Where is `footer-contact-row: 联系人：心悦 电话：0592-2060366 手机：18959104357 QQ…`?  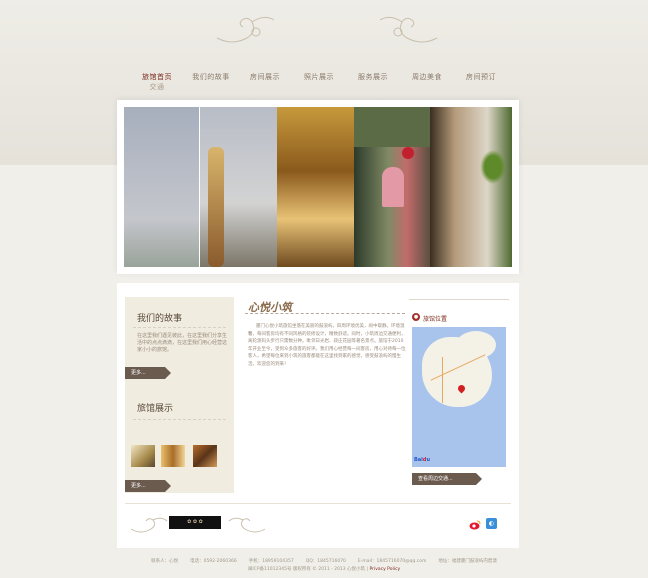
footer-contact-row: 联系人：心悦 电话：0592-2060366 手机：18959104357 QQ… is located at coordinates (324, 562).